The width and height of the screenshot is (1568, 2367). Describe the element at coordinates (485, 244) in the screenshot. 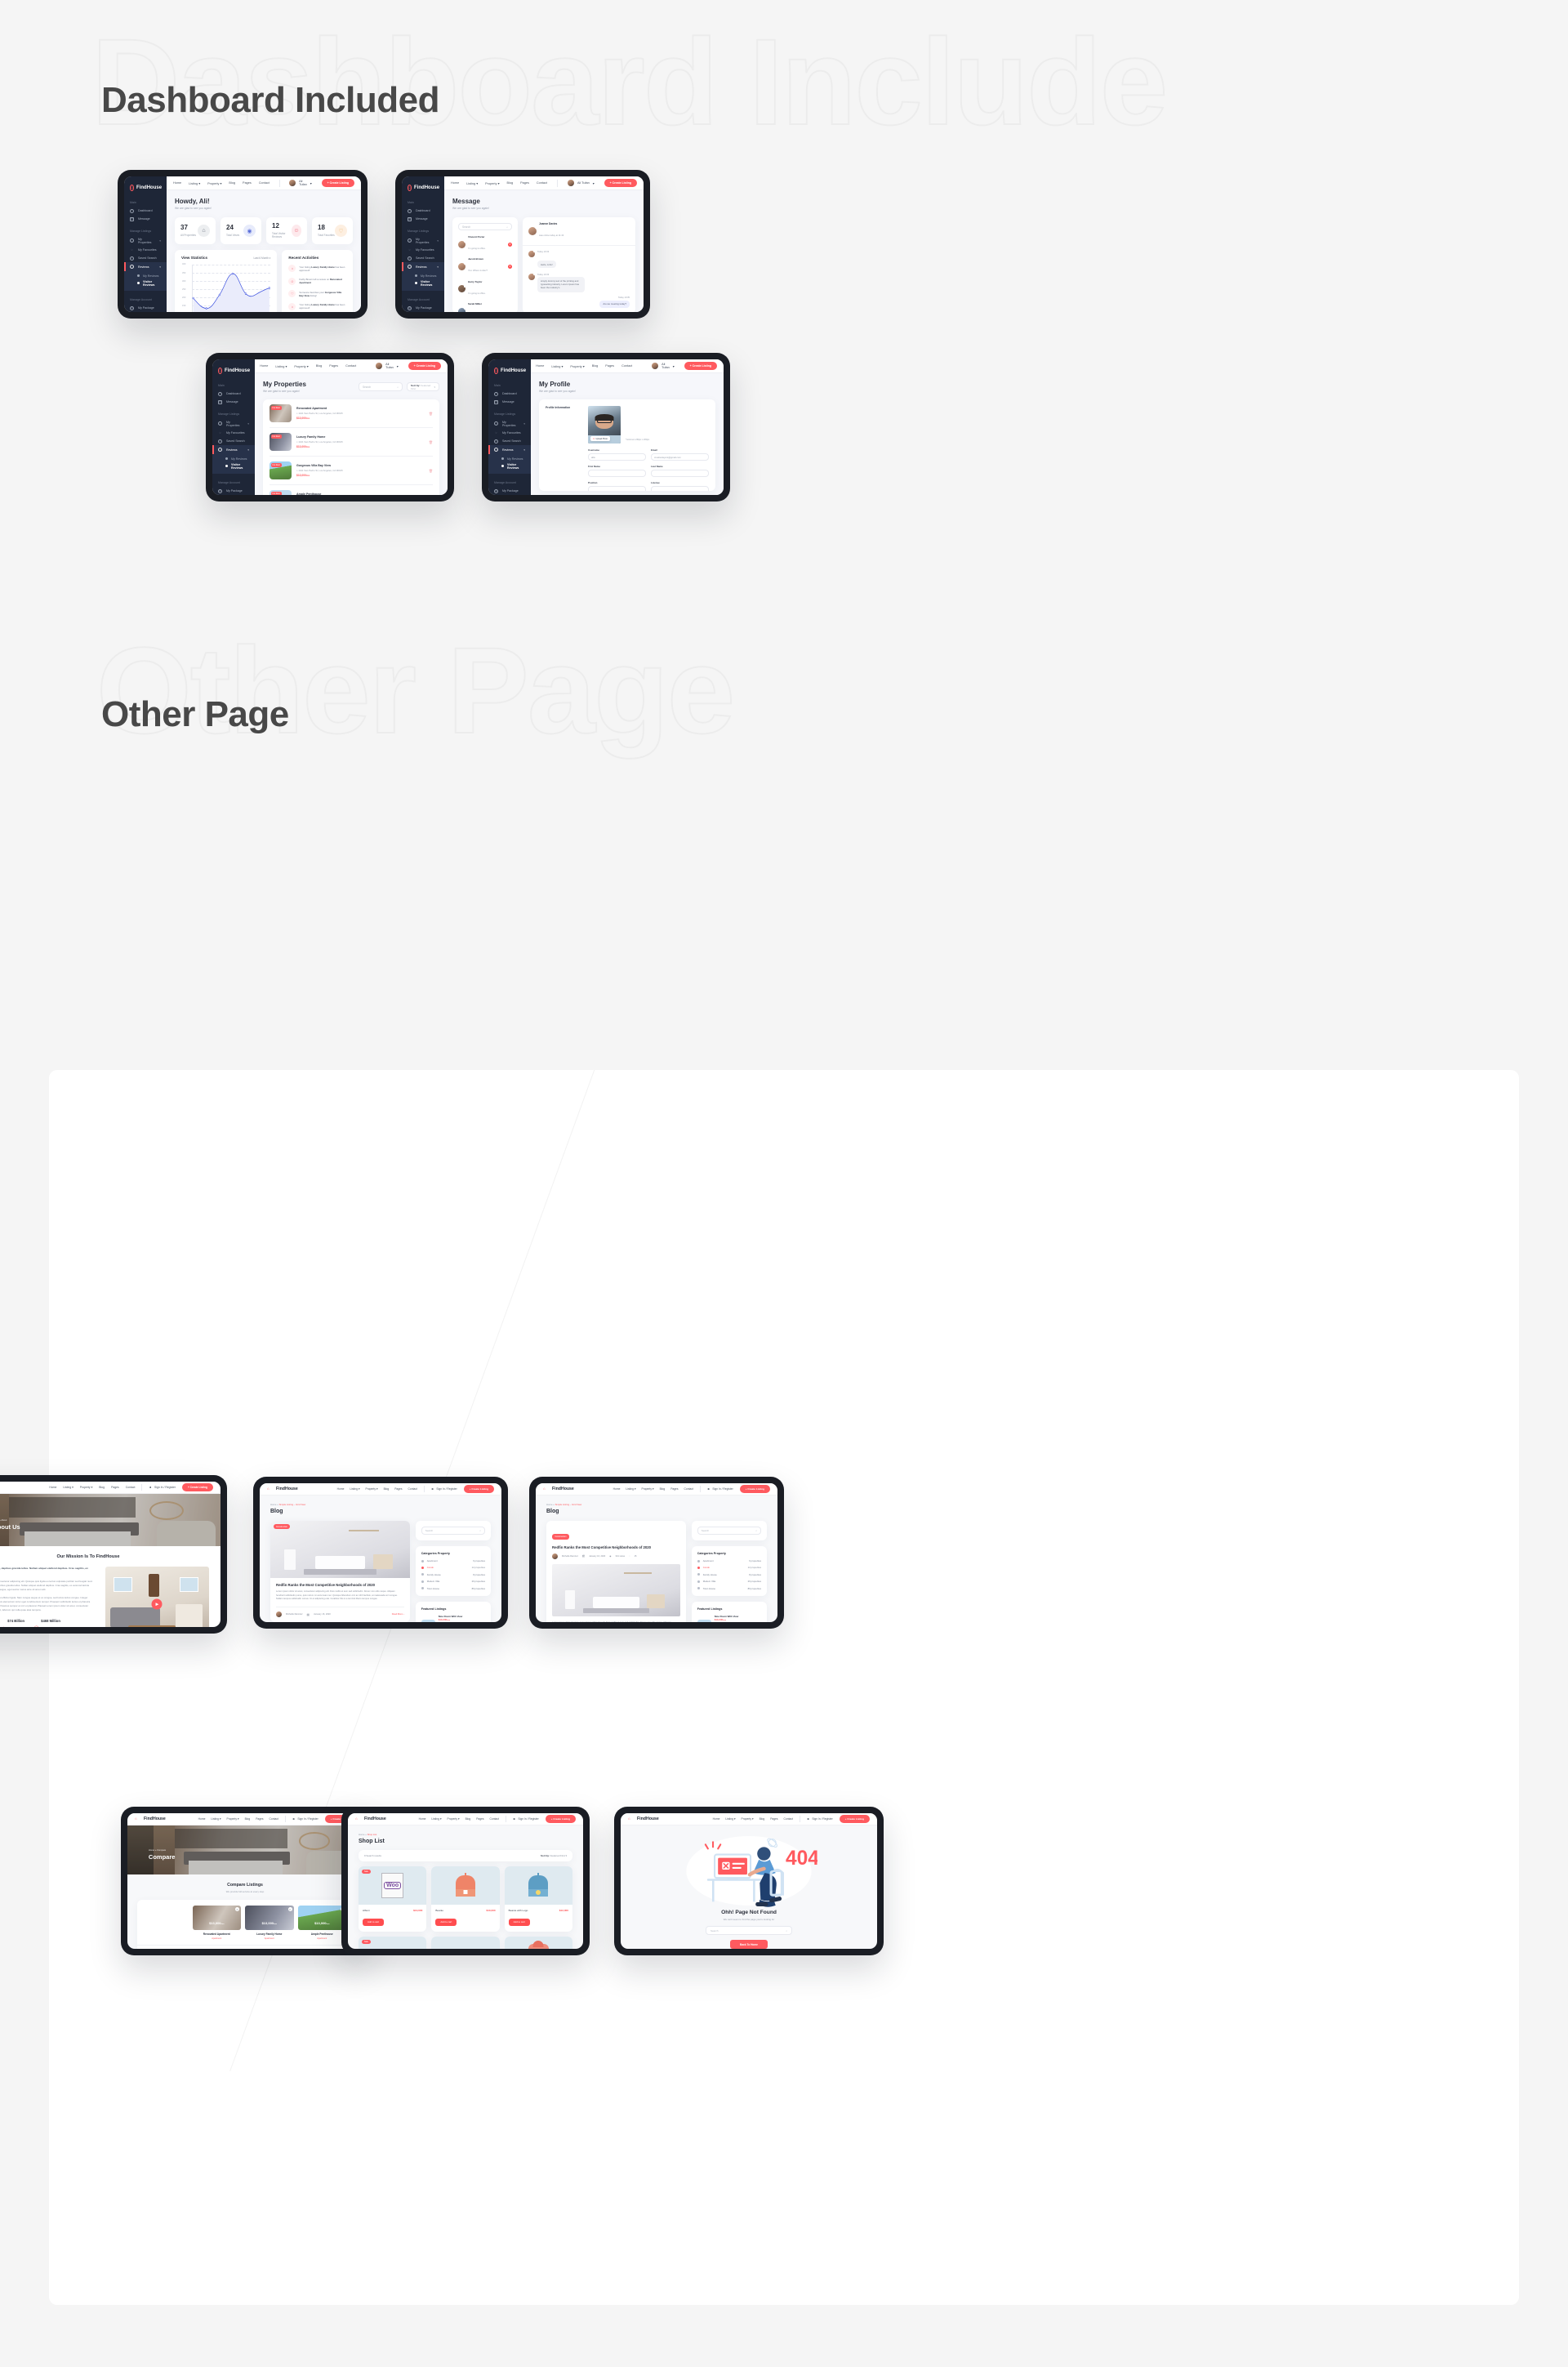

I see `list-item: Vincent Porter I'm going to office. 8` at that location.